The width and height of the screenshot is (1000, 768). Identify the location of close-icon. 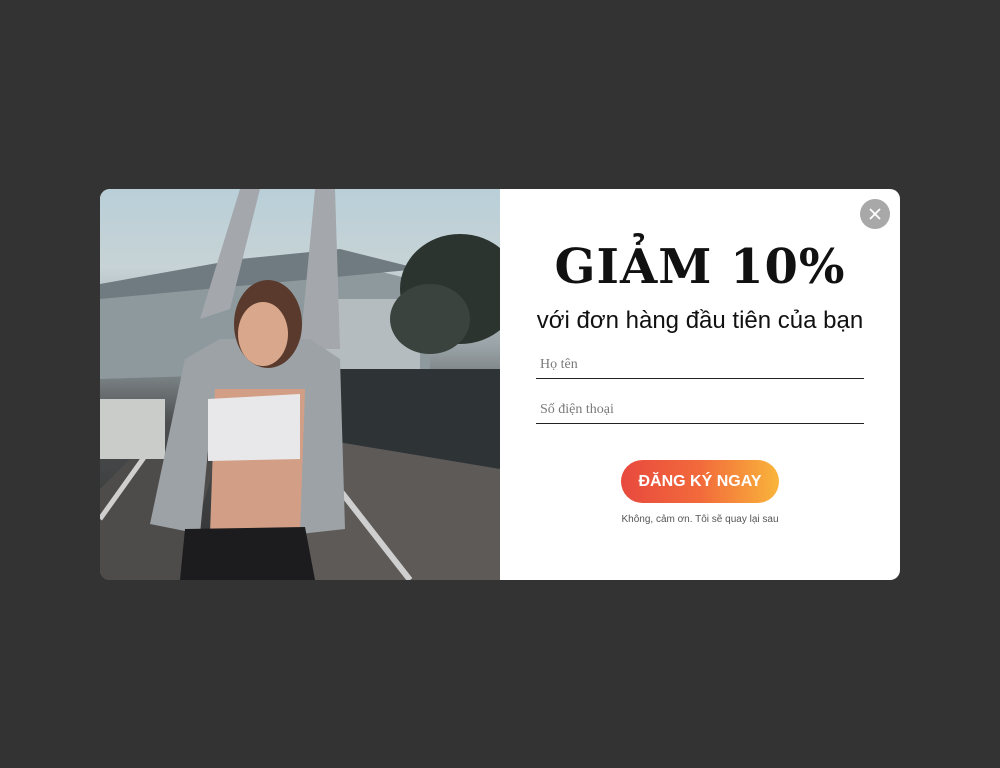
(875, 214).